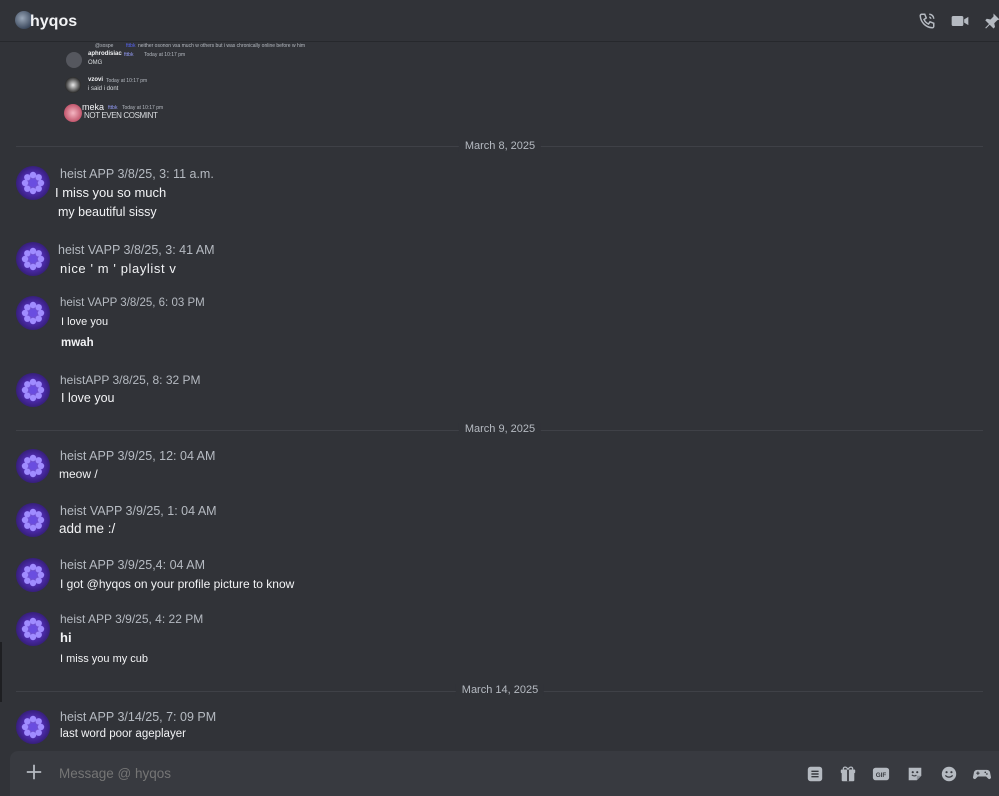 Image resolution: width=999 pixels, height=796 pixels. I want to click on message-composer: GIF, so click(504, 773).